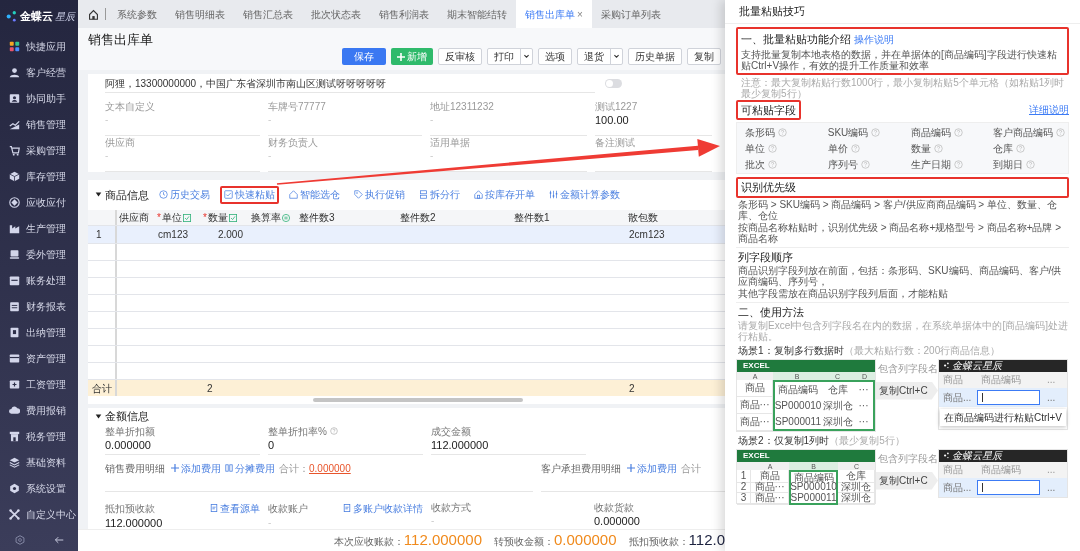 This screenshot has width=1080, height=551. Describe the element at coordinates (613, 83) in the screenshot. I see `toggle-switch` at that location.